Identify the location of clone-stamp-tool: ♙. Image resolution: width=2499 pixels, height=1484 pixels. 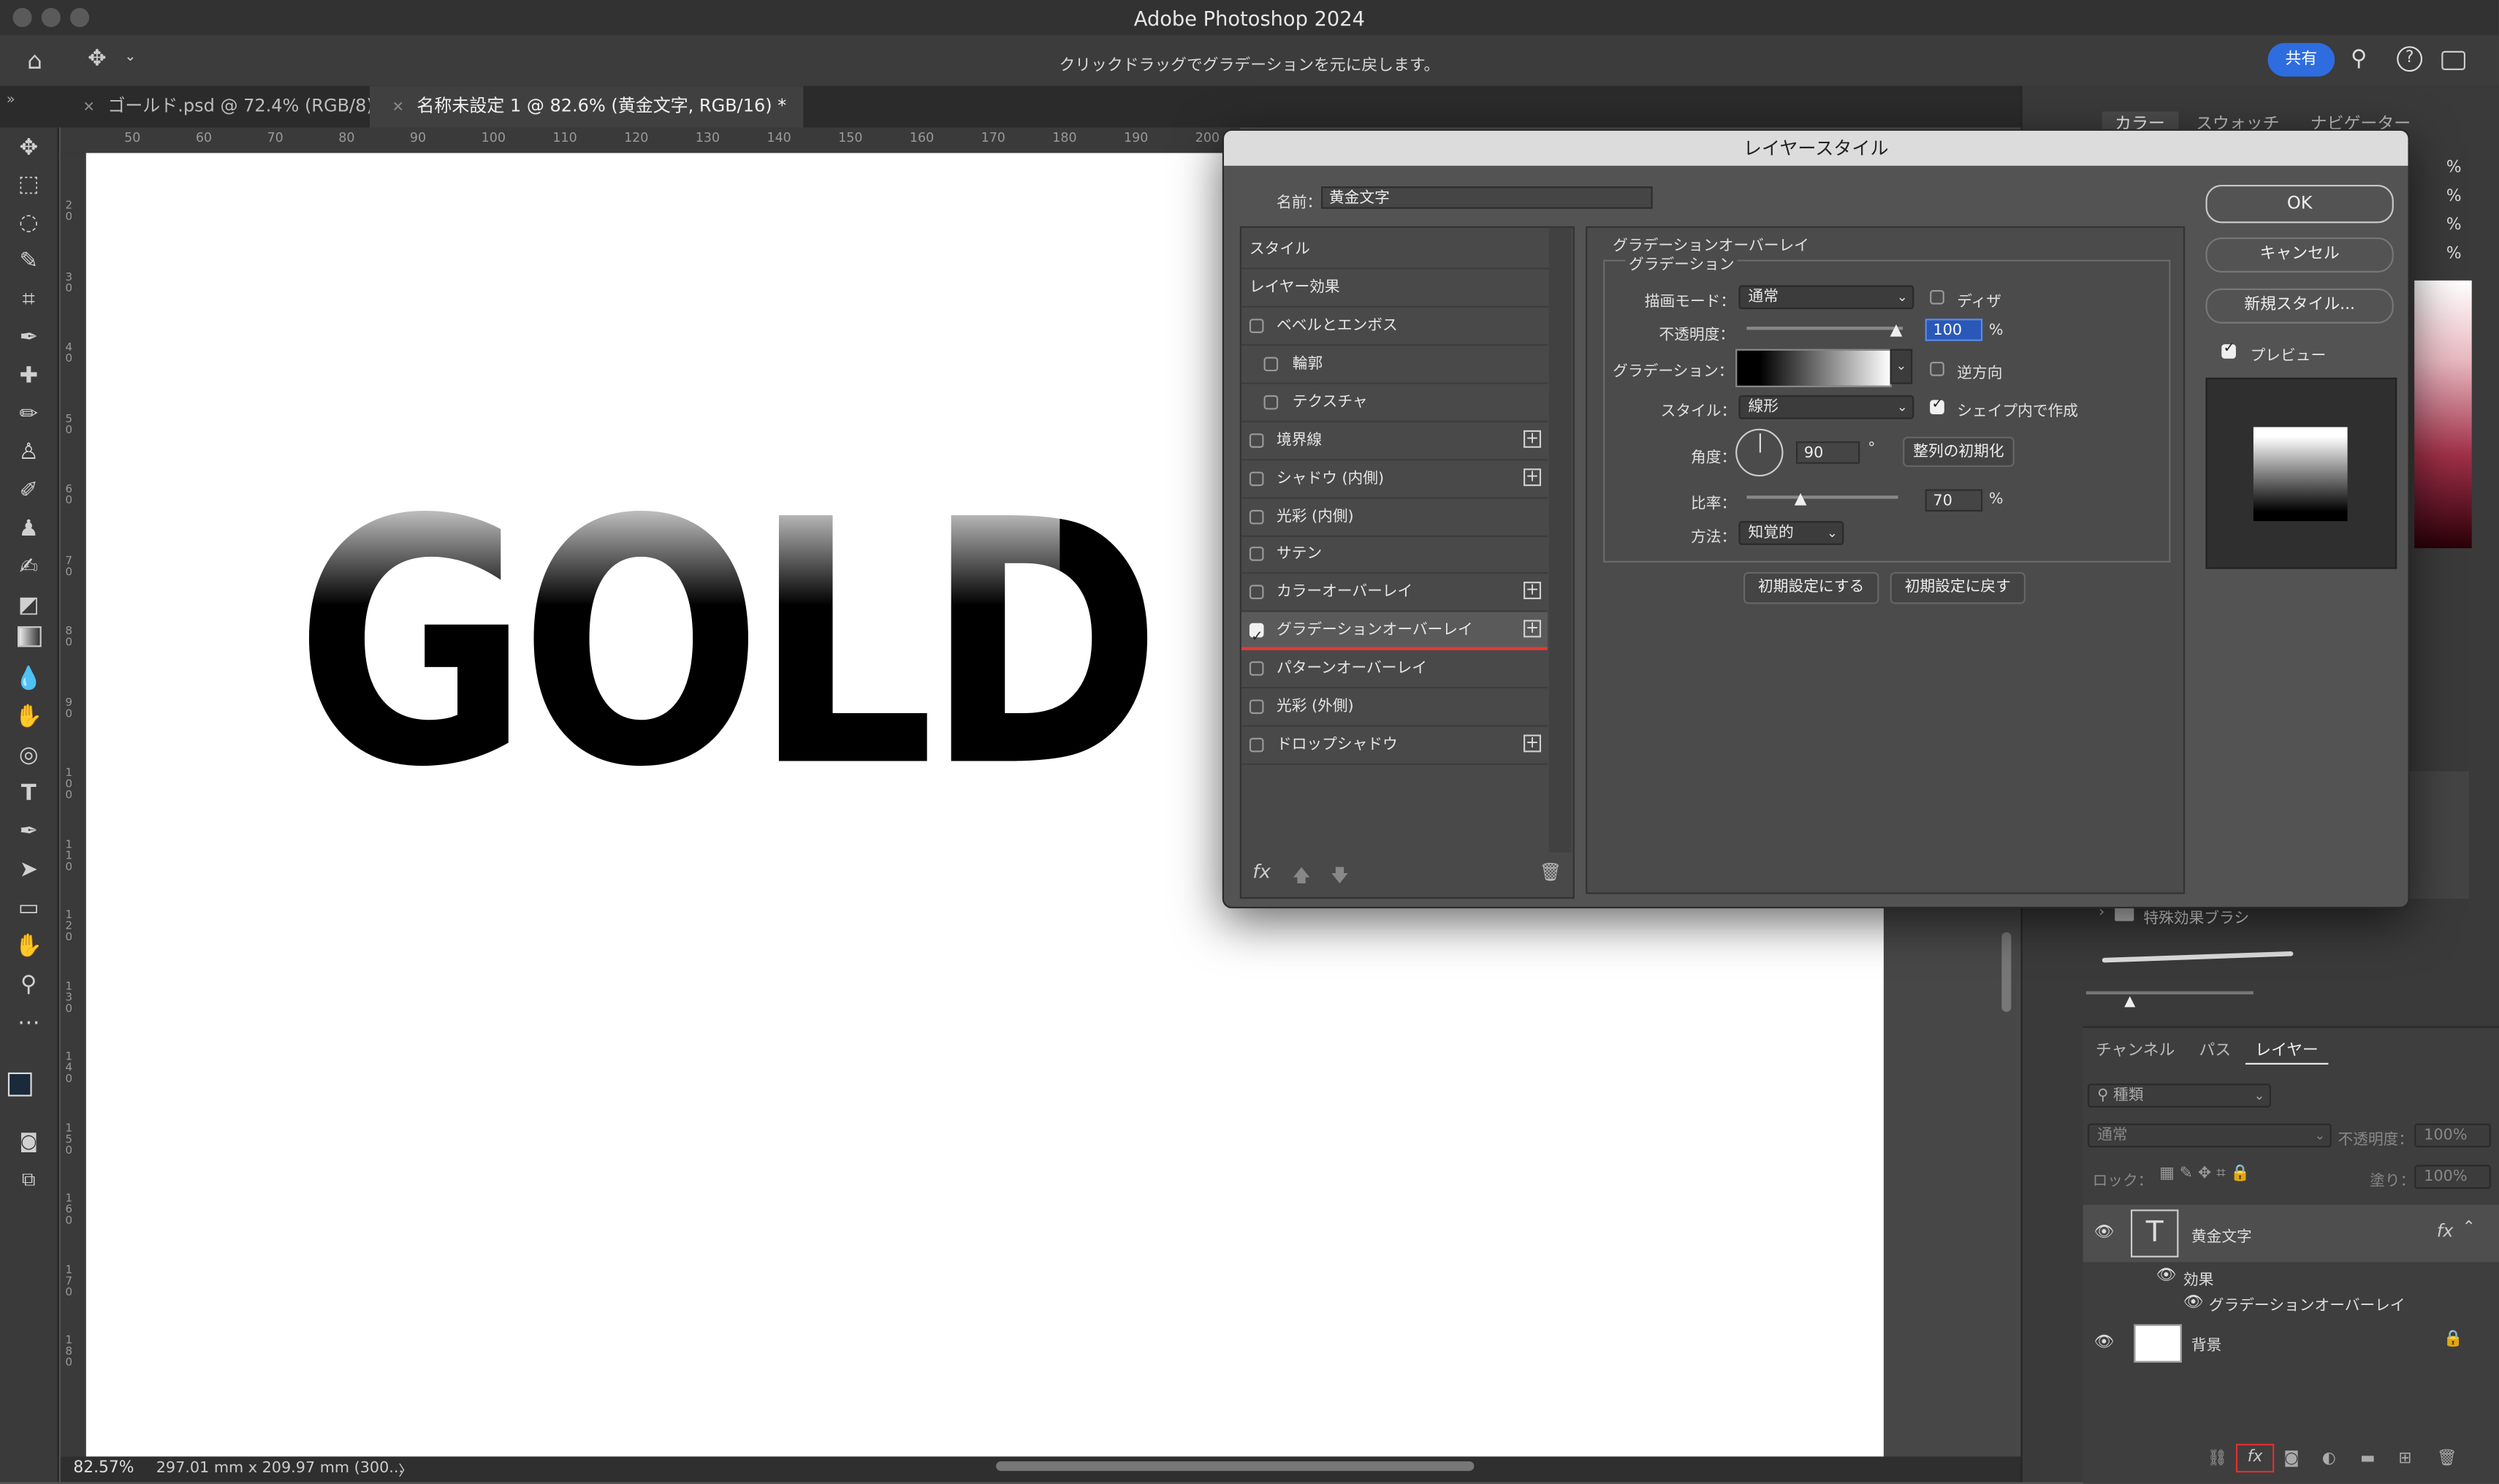
(29, 453).